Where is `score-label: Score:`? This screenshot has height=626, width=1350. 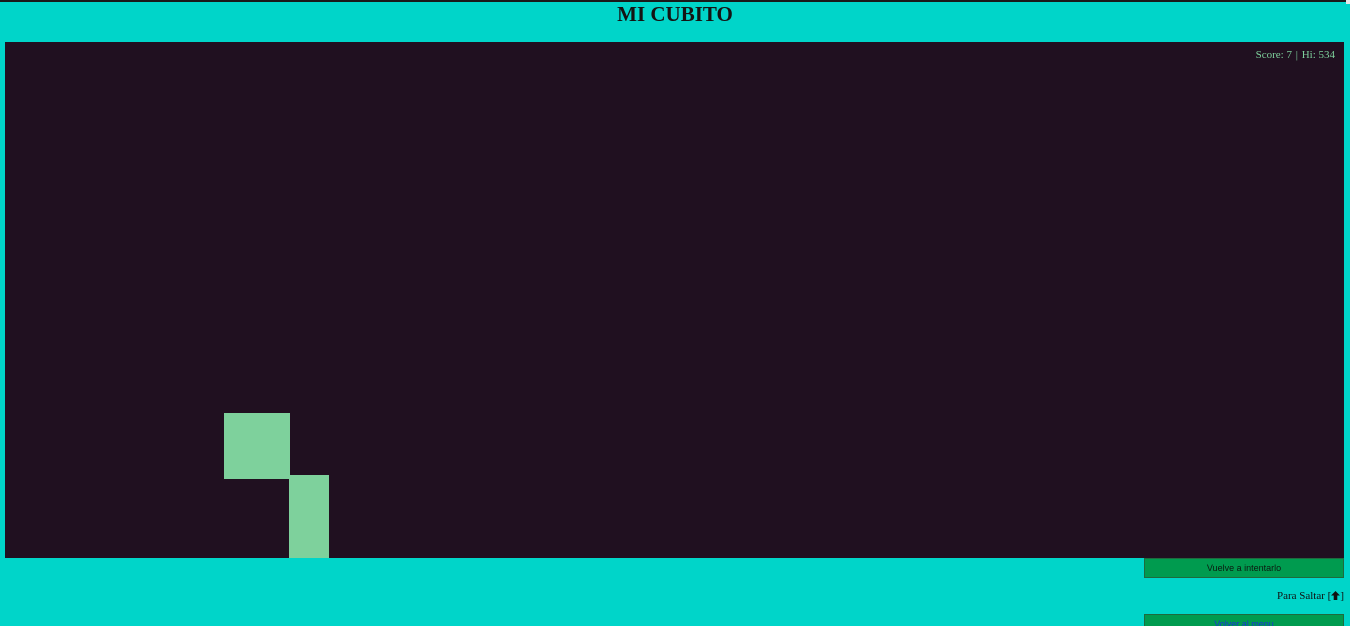
score-label: Score: is located at coordinates (1269, 55).